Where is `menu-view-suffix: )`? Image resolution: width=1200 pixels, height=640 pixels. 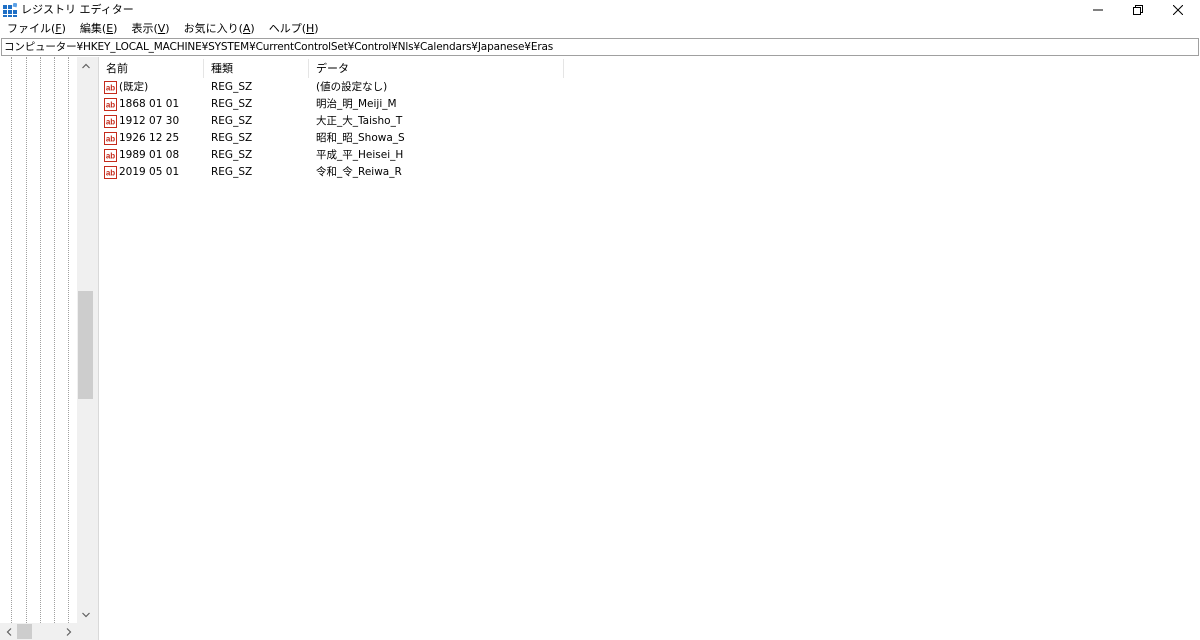 menu-view-suffix: ) is located at coordinates (167, 28).